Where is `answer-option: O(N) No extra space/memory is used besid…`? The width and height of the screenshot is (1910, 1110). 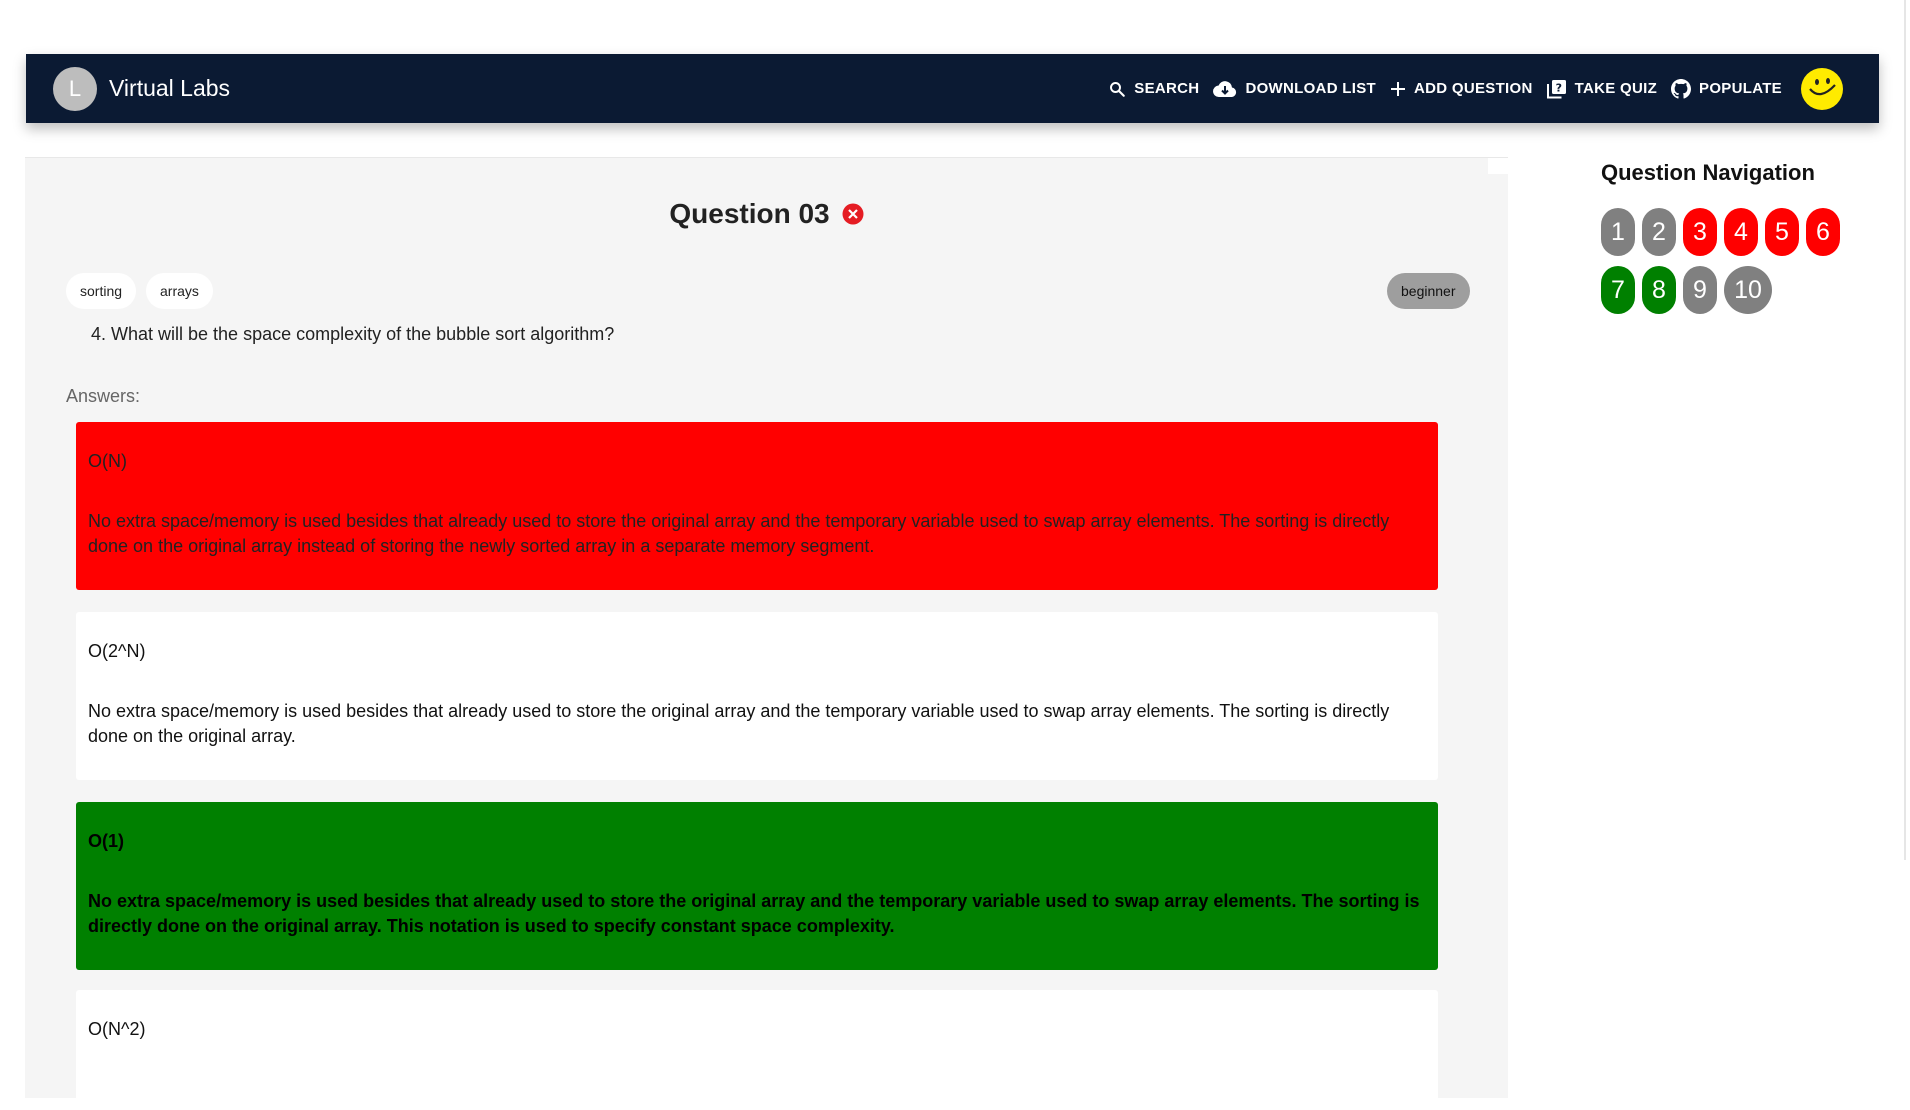
answer-option: O(N) No extra space/memory is used besid… is located at coordinates (757, 506).